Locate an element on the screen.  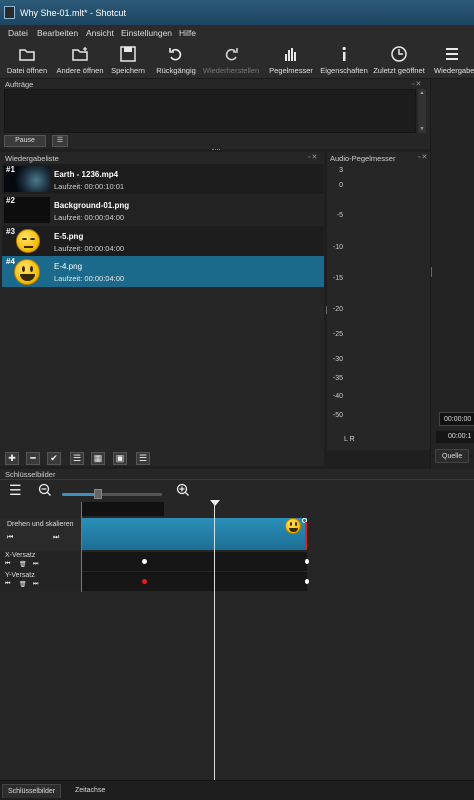
undo-icon is located at coordinates (175, 54).